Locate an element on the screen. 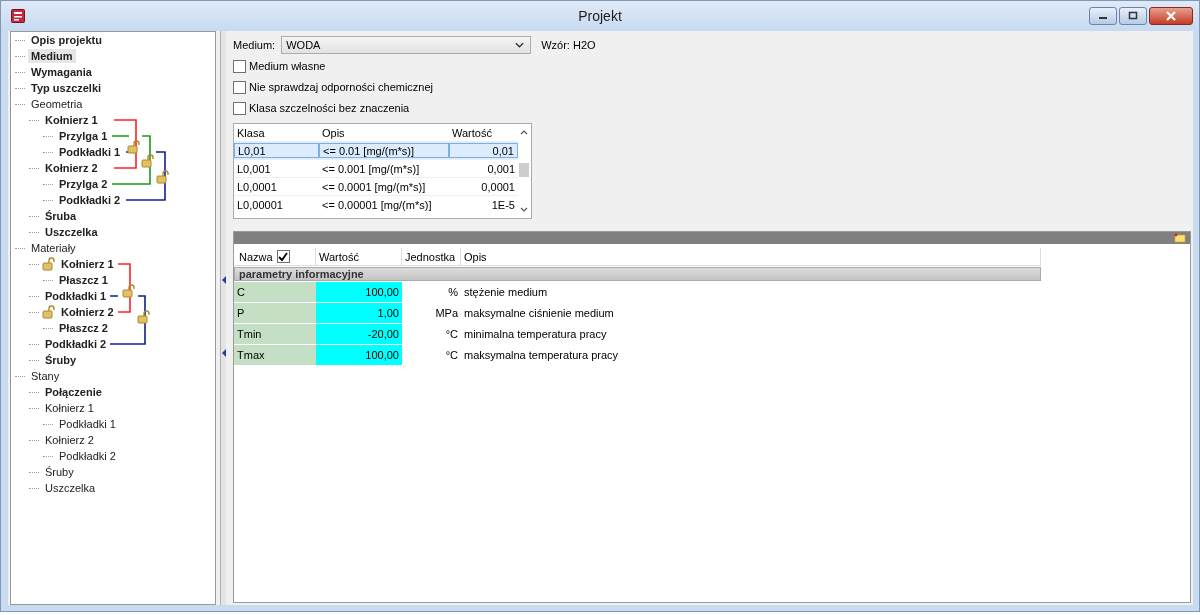  table-cell: <= 0.01 [mg/(m*s)] is located at coordinates (384, 150).